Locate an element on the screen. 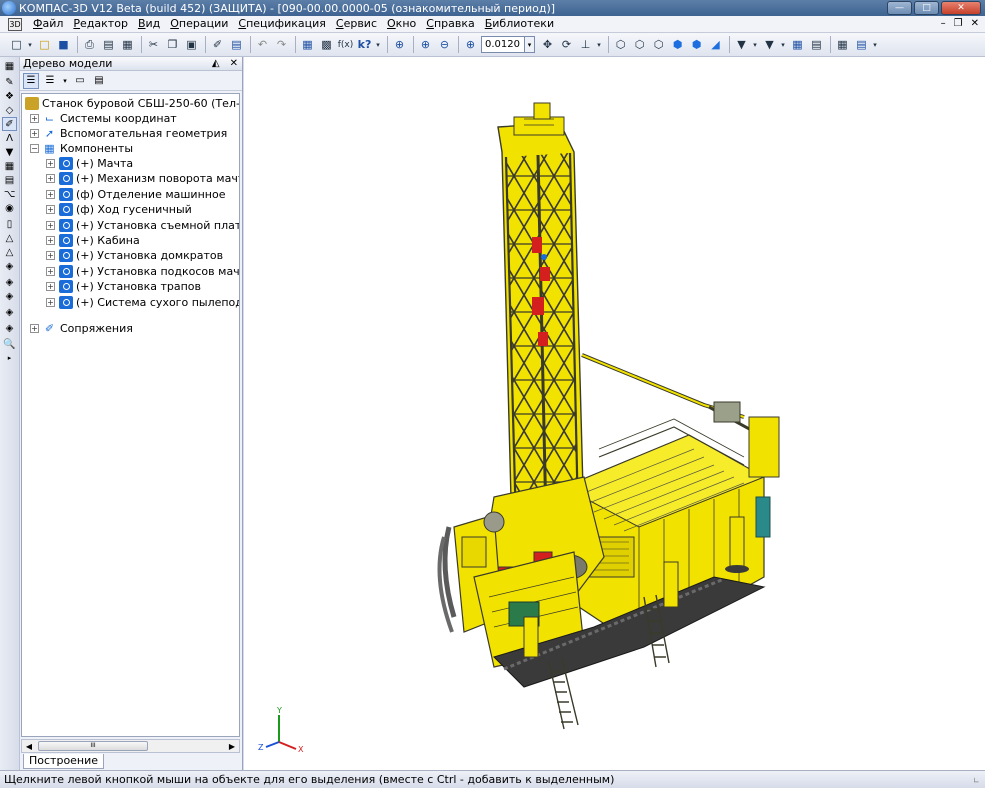 Image resolution: width=985 pixels, height=788 pixels. tree-node-components: − ▦ Компоненты is located at coordinates (81, 148).